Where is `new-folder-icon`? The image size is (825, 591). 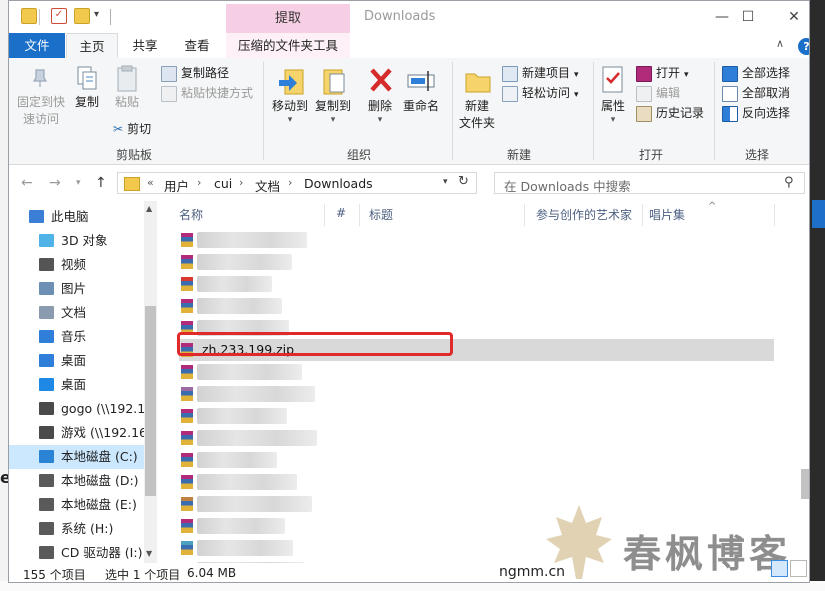
new-folder-icon is located at coordinates (82, 16).